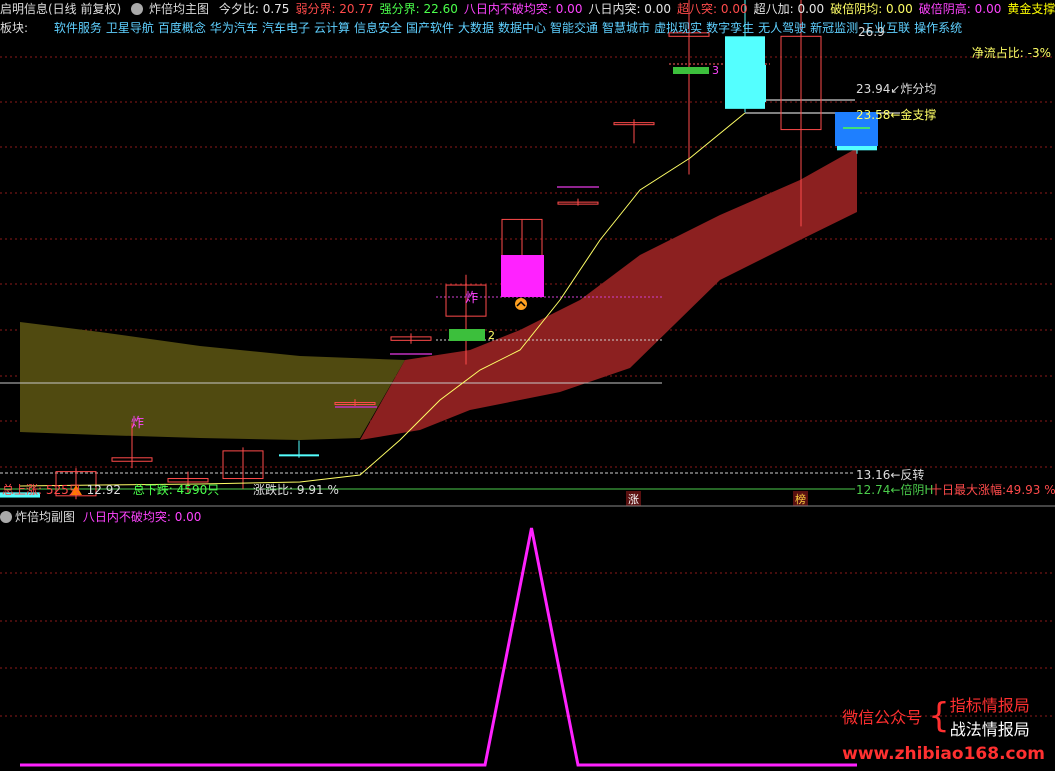 The height and width of the screenshot is (771, 1055). Describe the element at coordinates (800, 499) in the screenshot. I see `bang-tag: 榜` at that location.